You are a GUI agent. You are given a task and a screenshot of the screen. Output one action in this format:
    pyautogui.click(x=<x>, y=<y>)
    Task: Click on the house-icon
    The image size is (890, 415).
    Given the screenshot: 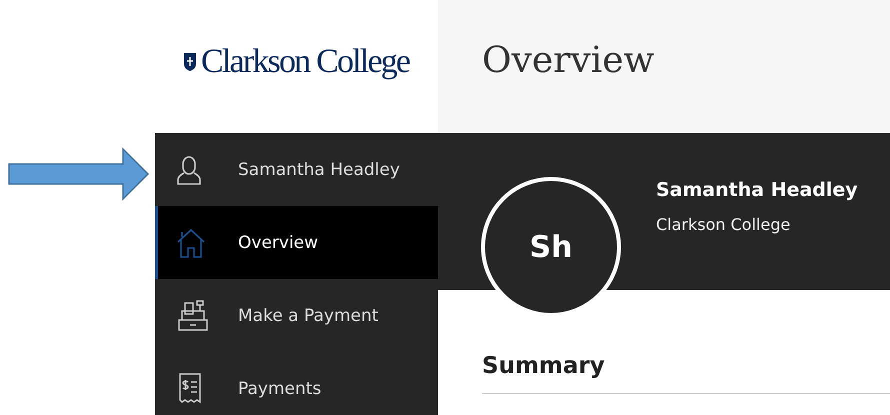 What is the action you would take?
    pyautogui.click(x=191, y=242)
    